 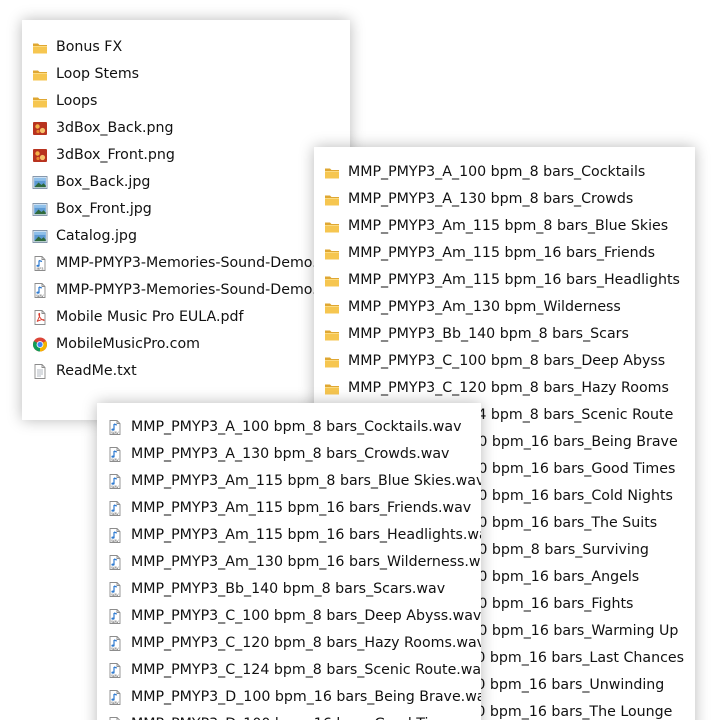 I want to click on list-item: WAV MMP_PMYP3_Bb_140 bpm_8 bars_Scars.wav, so click(x=289, y=589).